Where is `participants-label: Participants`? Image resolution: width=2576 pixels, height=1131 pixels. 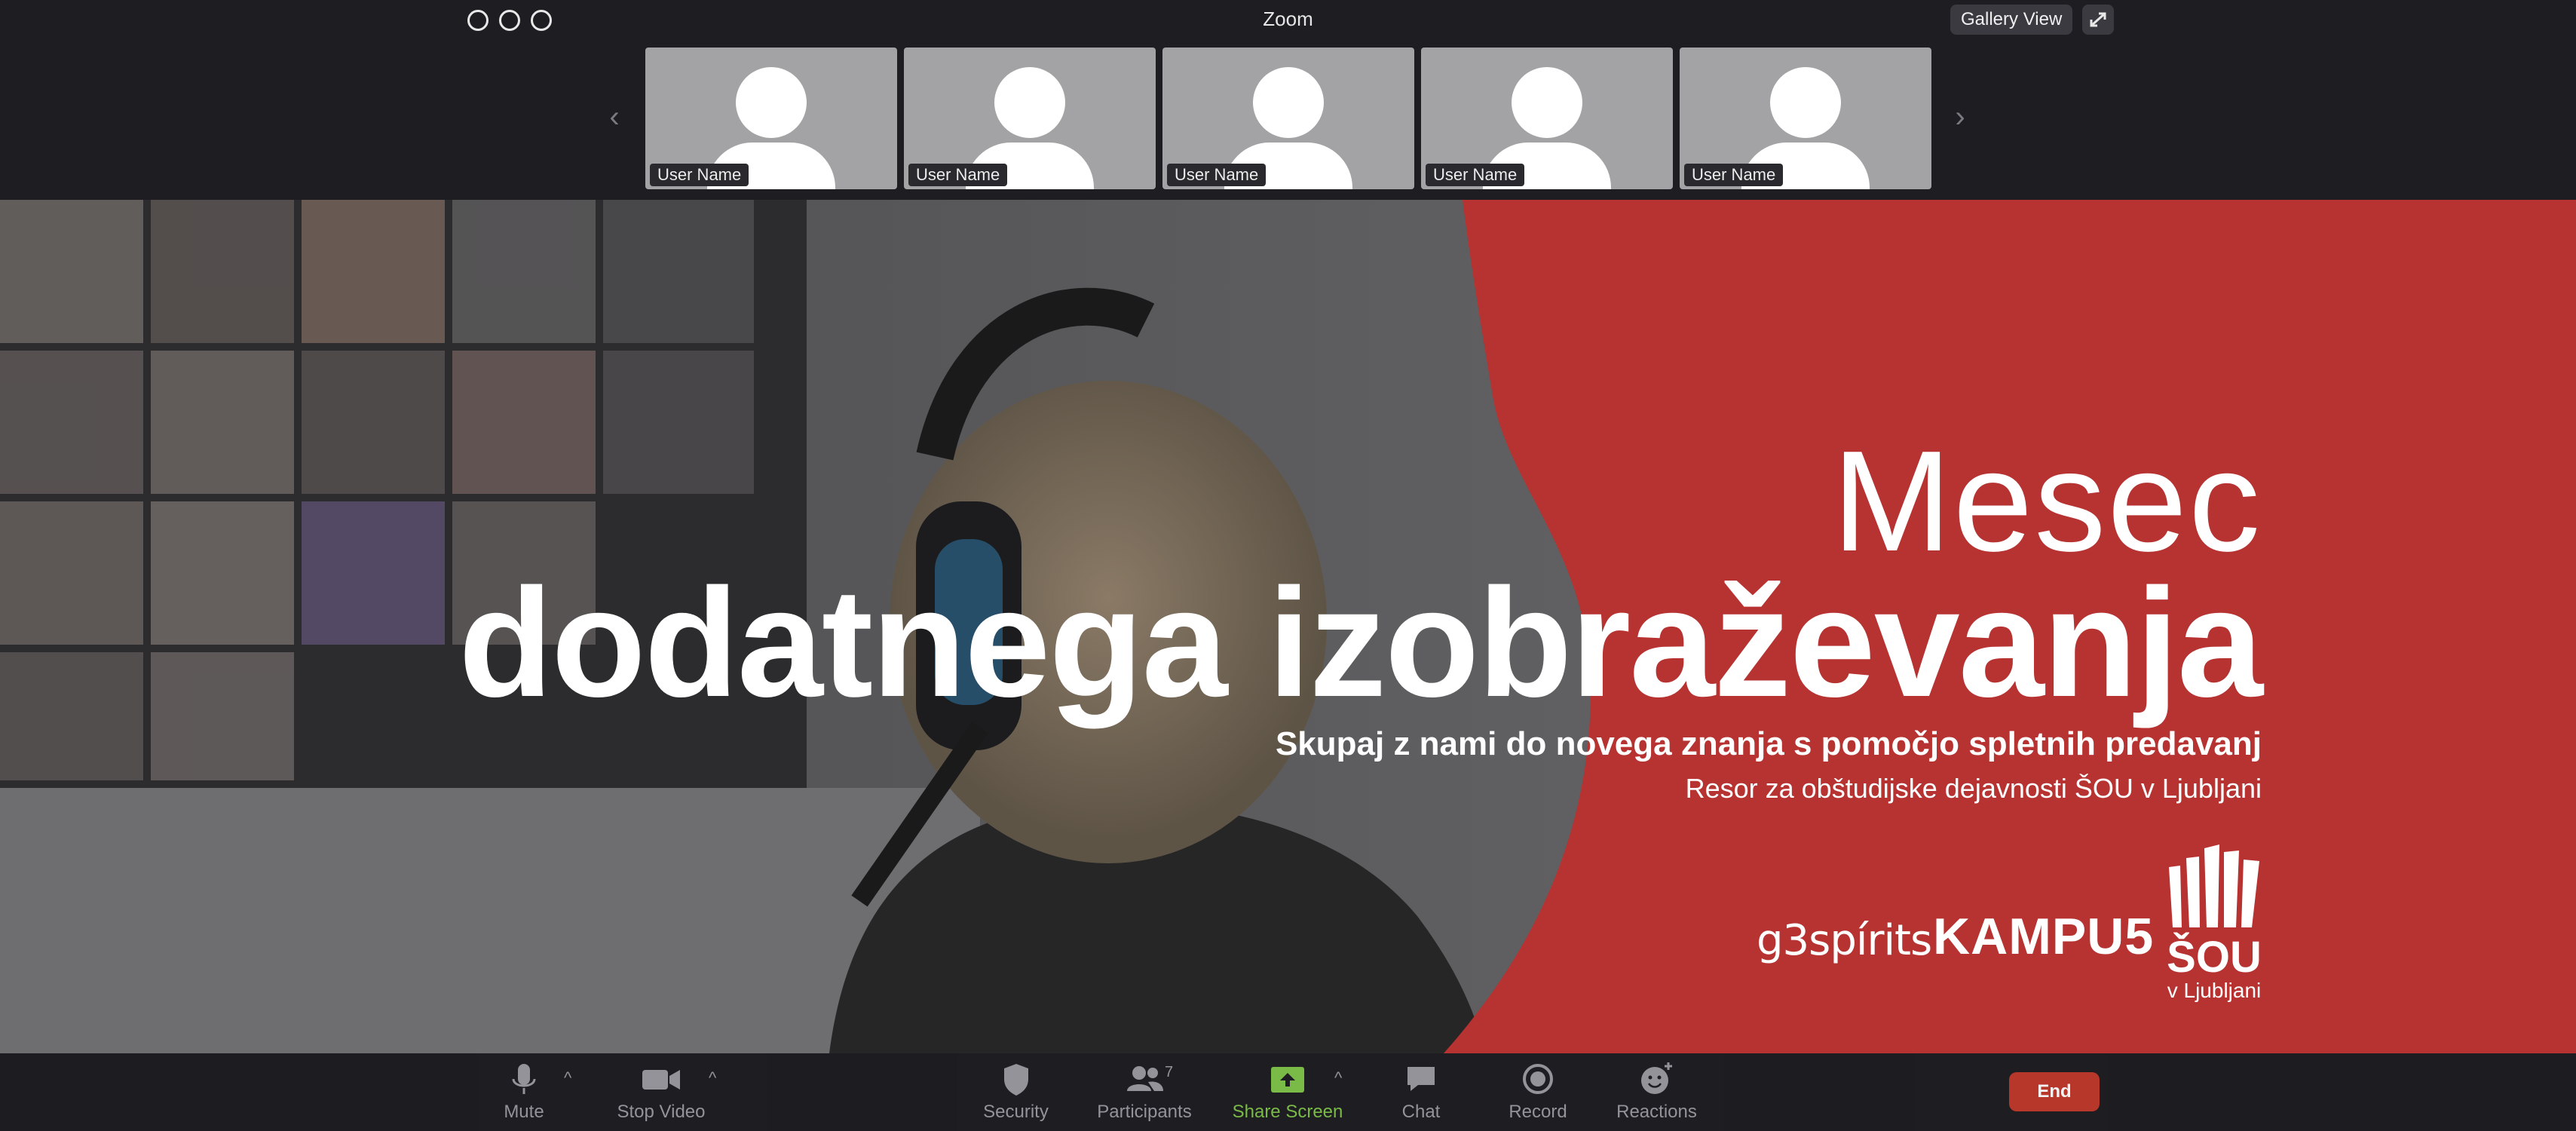
participants-label: Participants is located at coordinates (1144, 1112).